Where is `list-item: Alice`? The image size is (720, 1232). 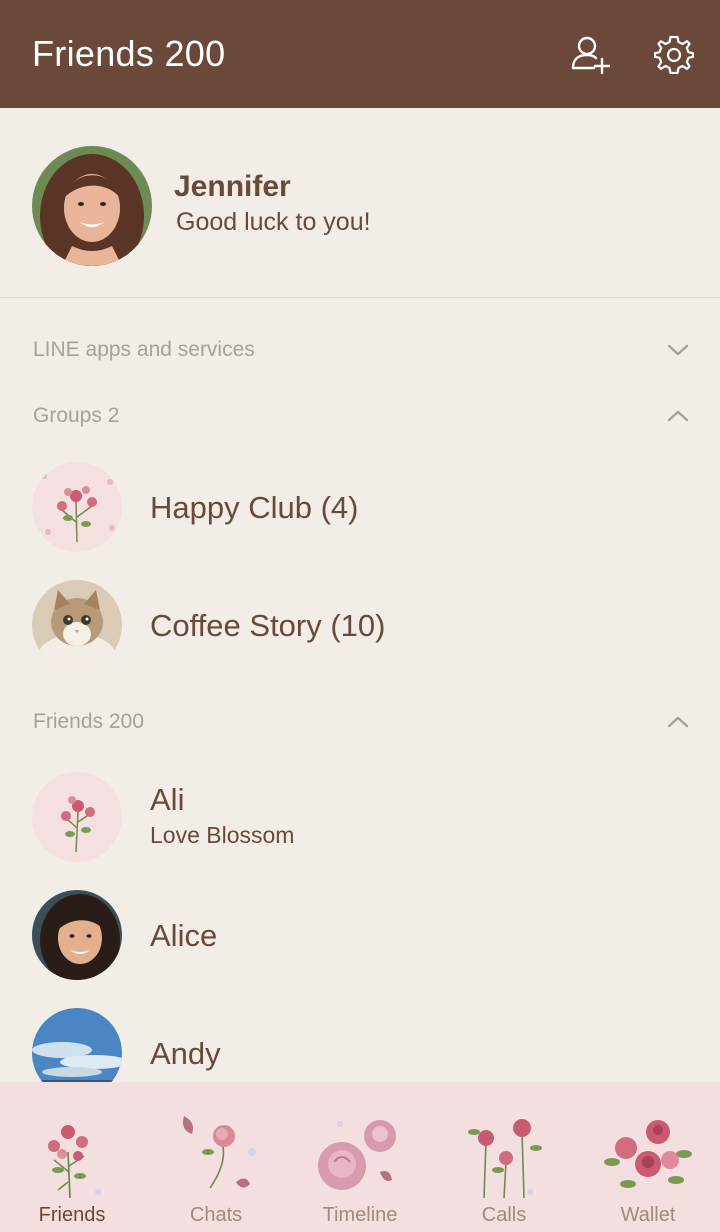 list-item: Alice is located at coordinates (360, 934).